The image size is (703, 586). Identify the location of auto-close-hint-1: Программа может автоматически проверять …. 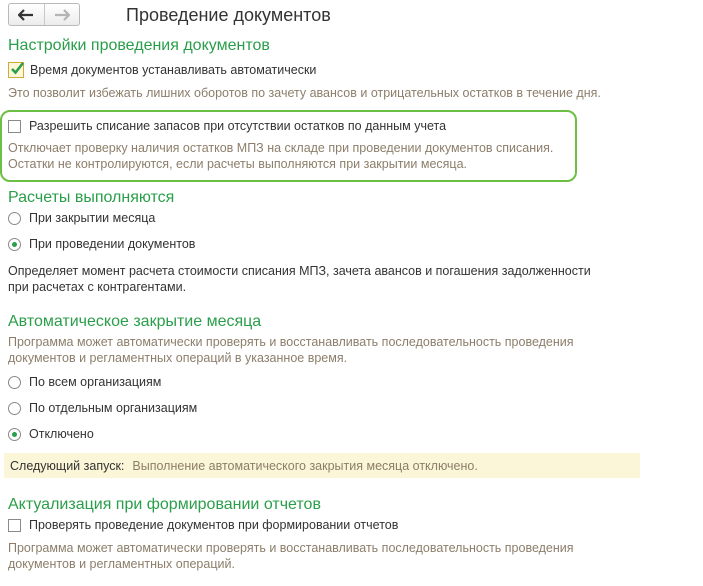
(291, 342).